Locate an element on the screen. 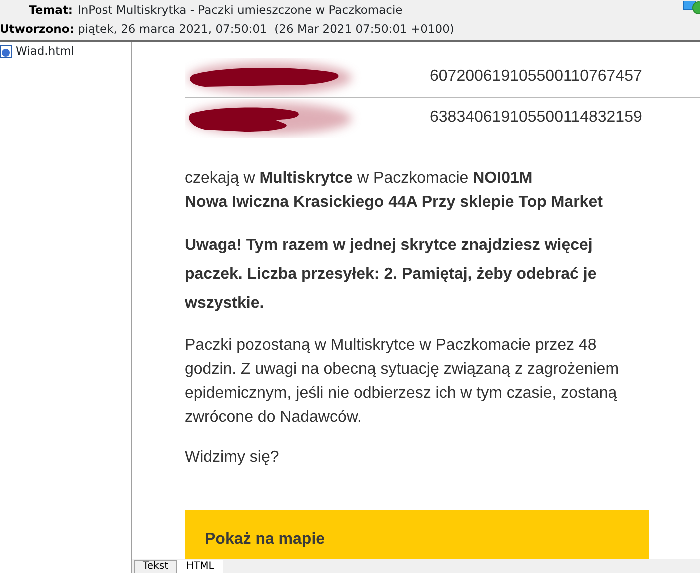 The height and width of the screenshot is (575, 700). tracking-number: 607200619105500110767457 is located at coordinates (536, 77).